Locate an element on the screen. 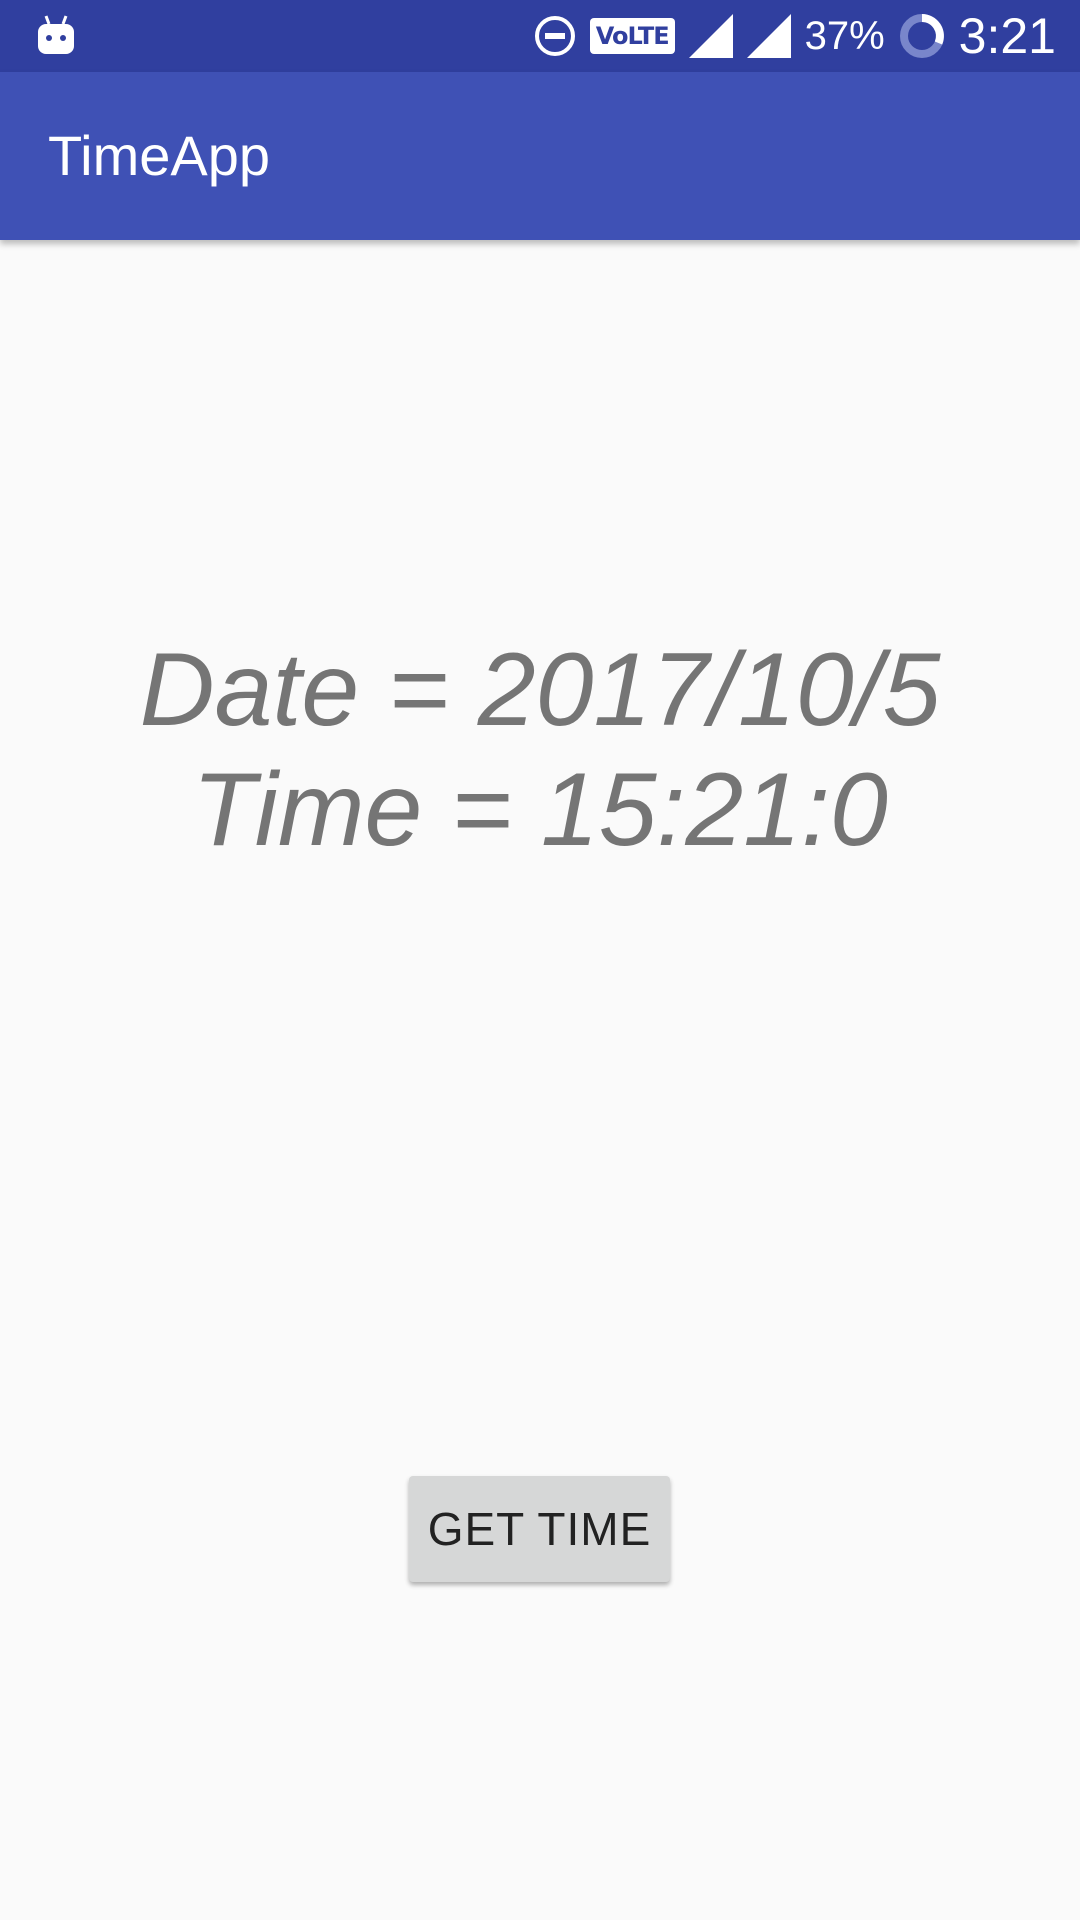  status-bar: VoLTE 37% 3:21 is located at coordinates (540, 36).